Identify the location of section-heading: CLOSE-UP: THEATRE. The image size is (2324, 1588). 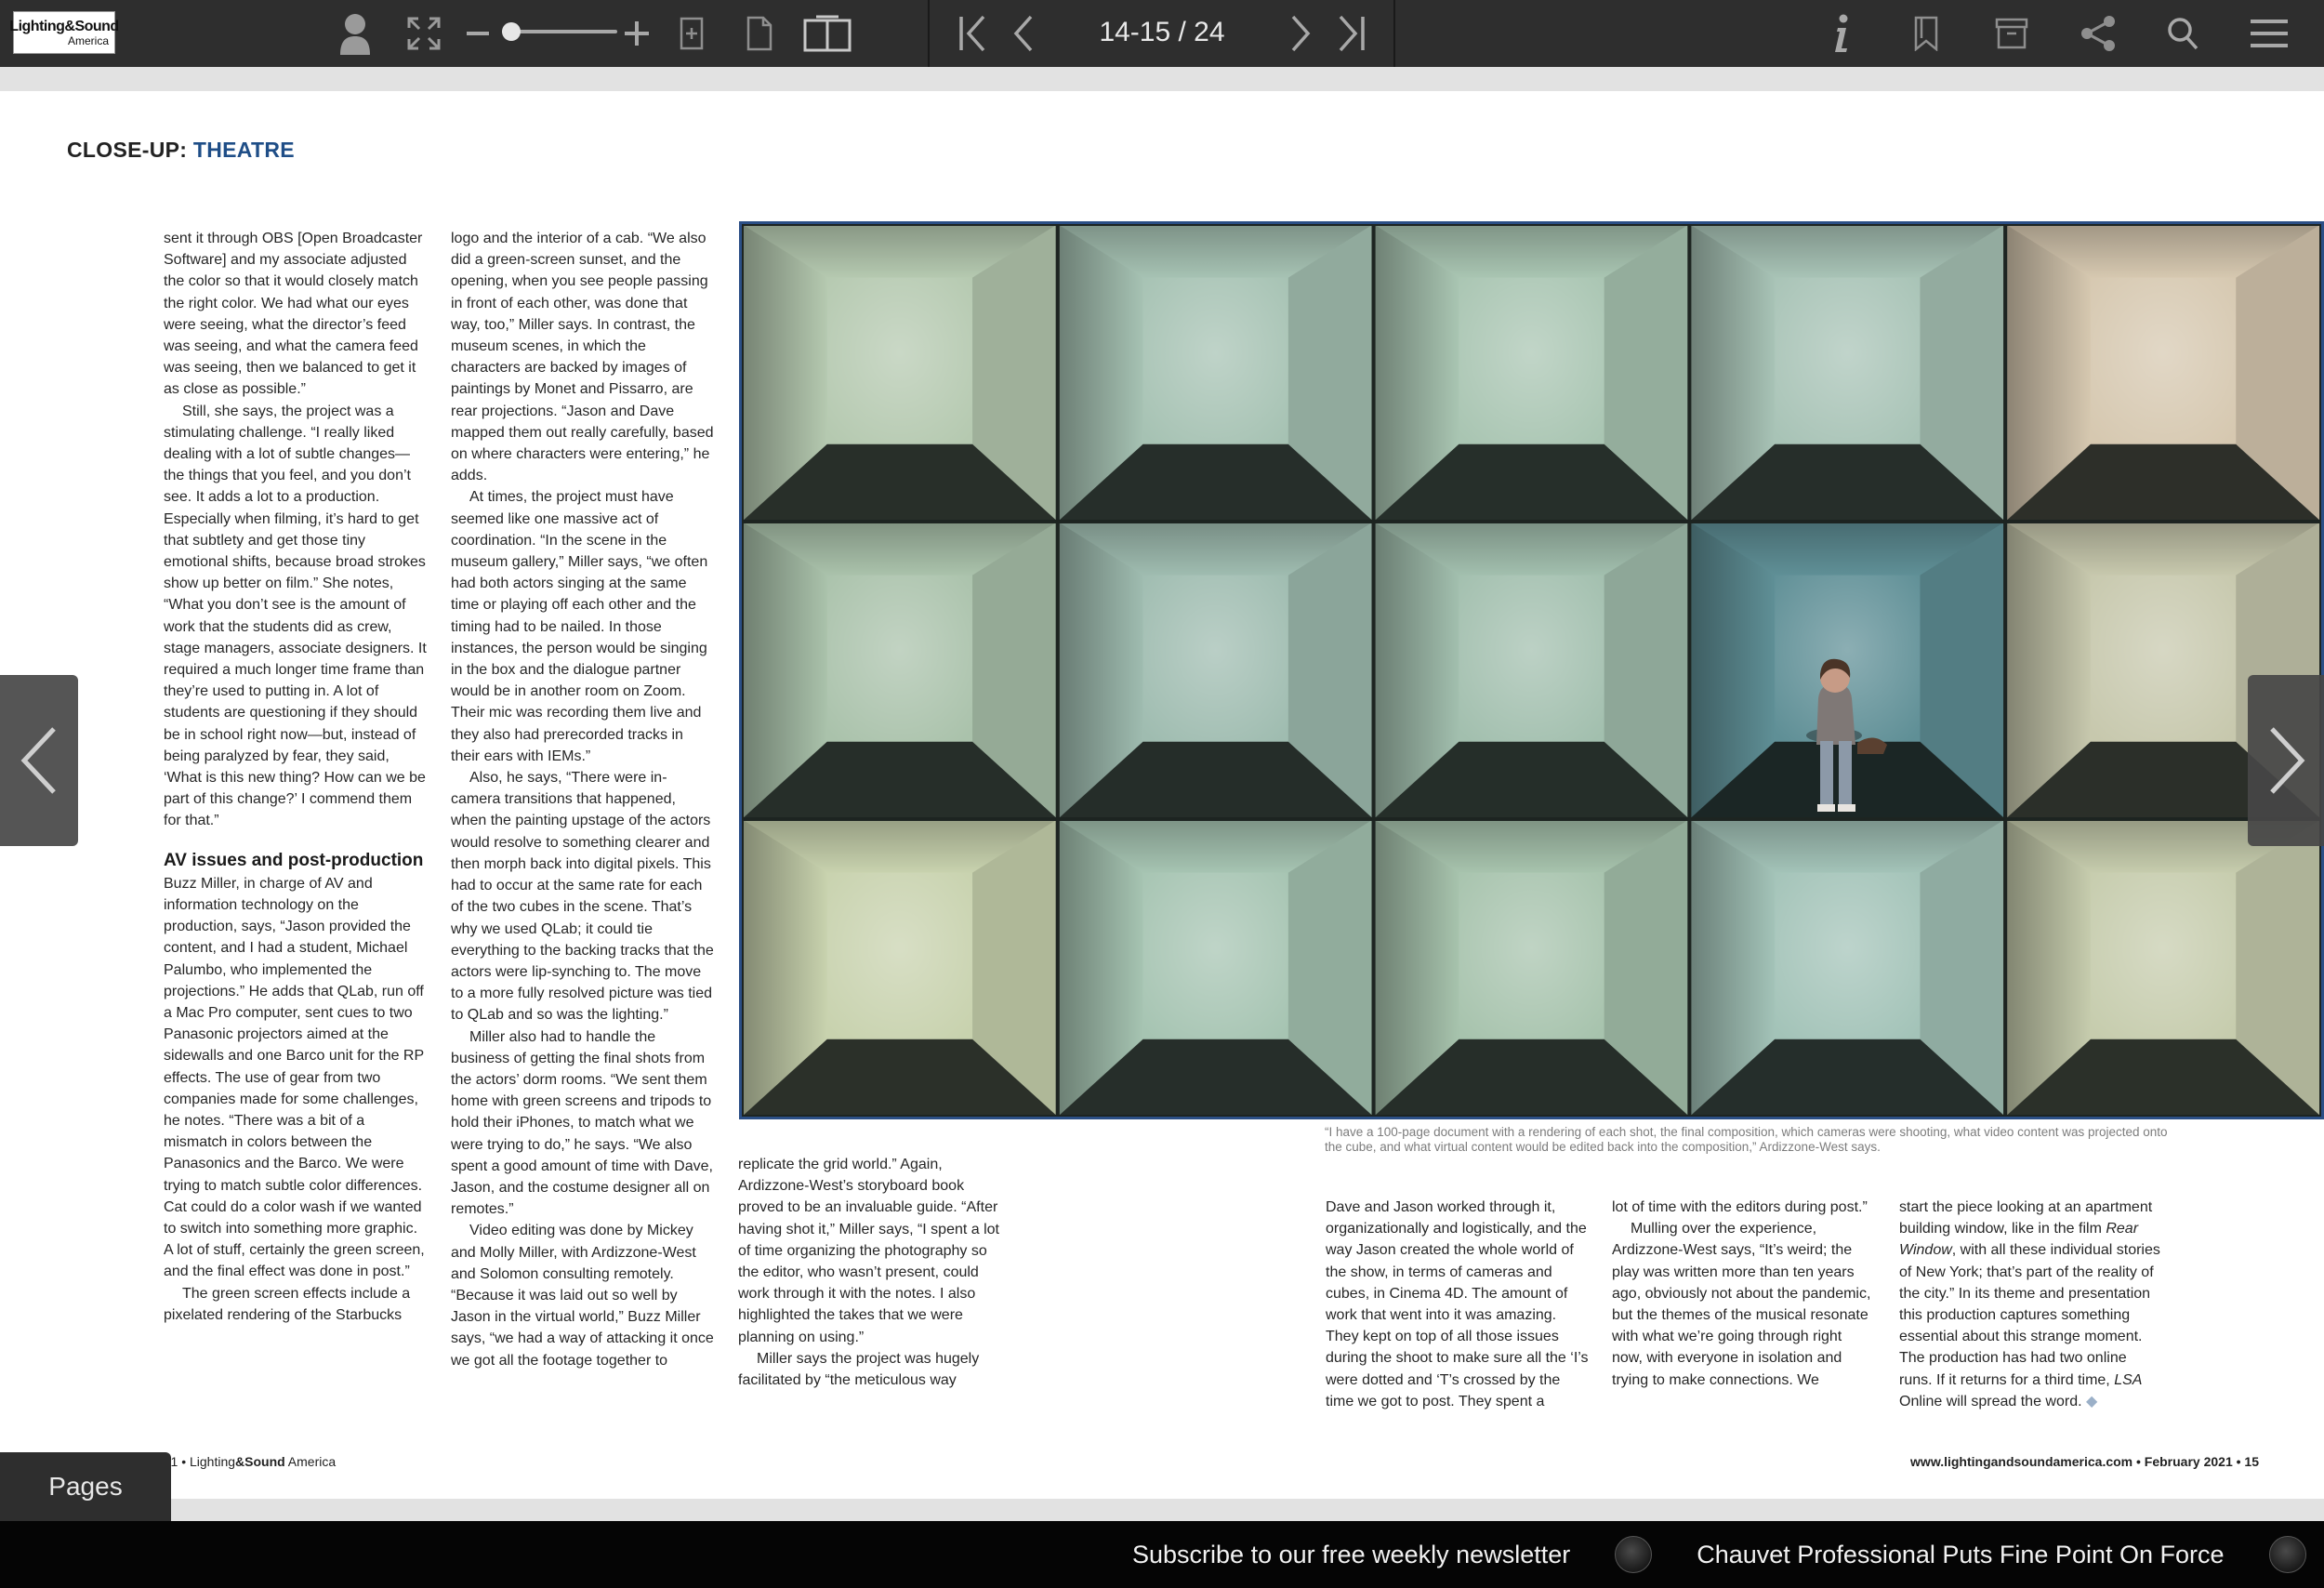
(181, 150).